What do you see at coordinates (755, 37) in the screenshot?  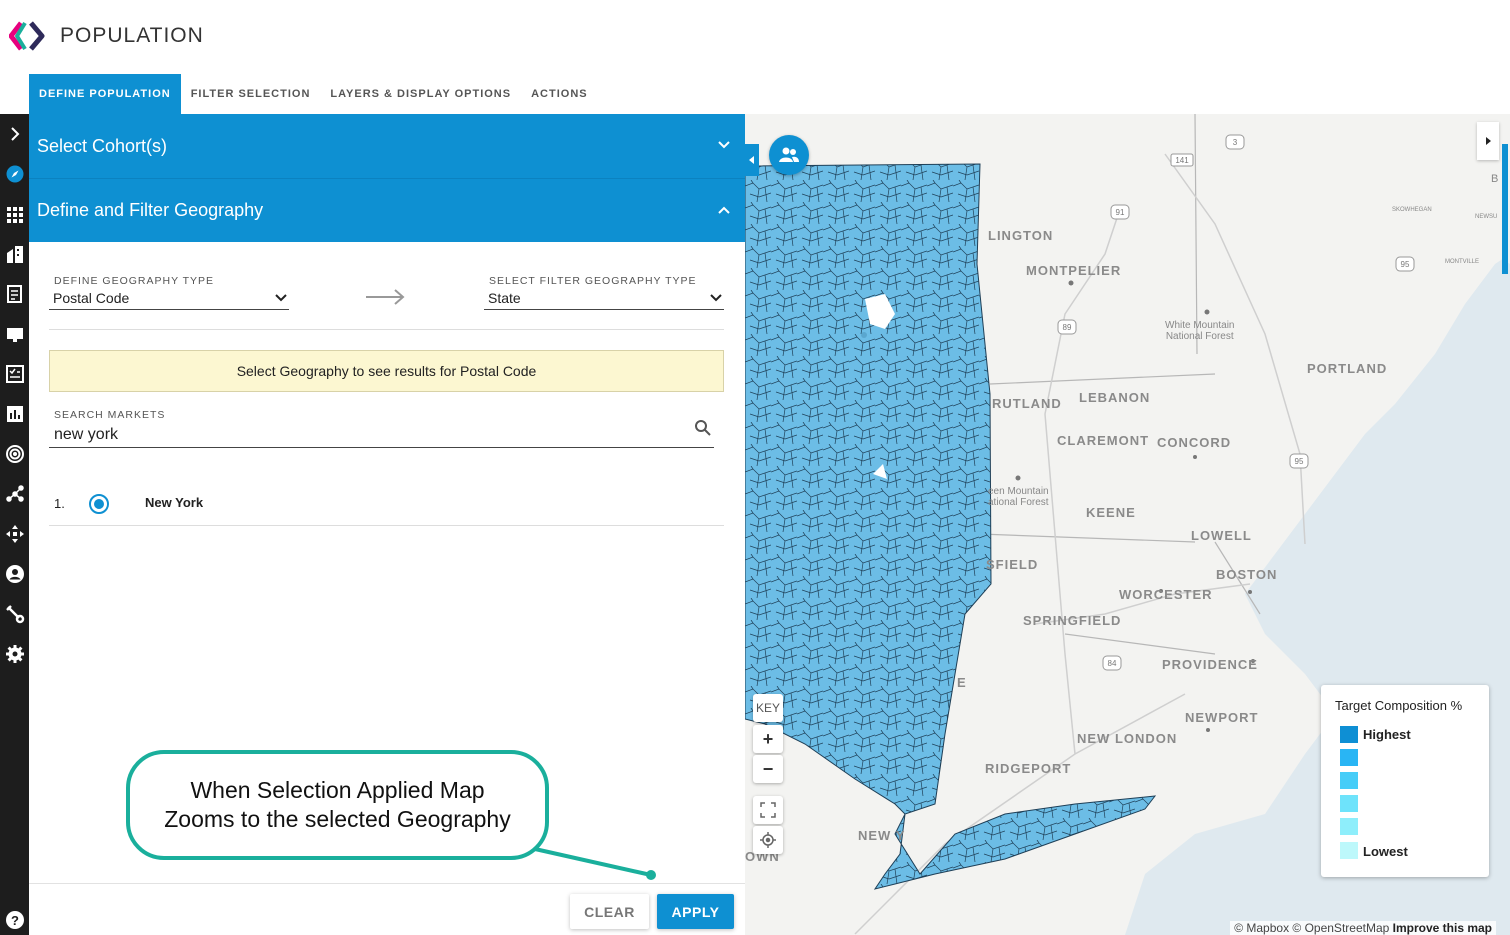 I see `header: POPULATION` at bounding box center [755, 37].